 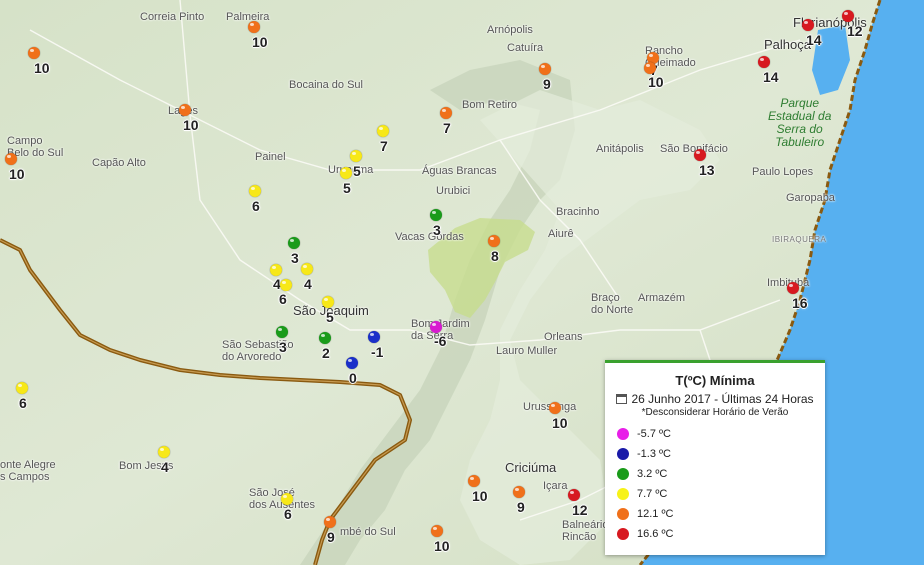 I want to click on place-label-bracinho: Bracinho, so click(x=578, y=212).